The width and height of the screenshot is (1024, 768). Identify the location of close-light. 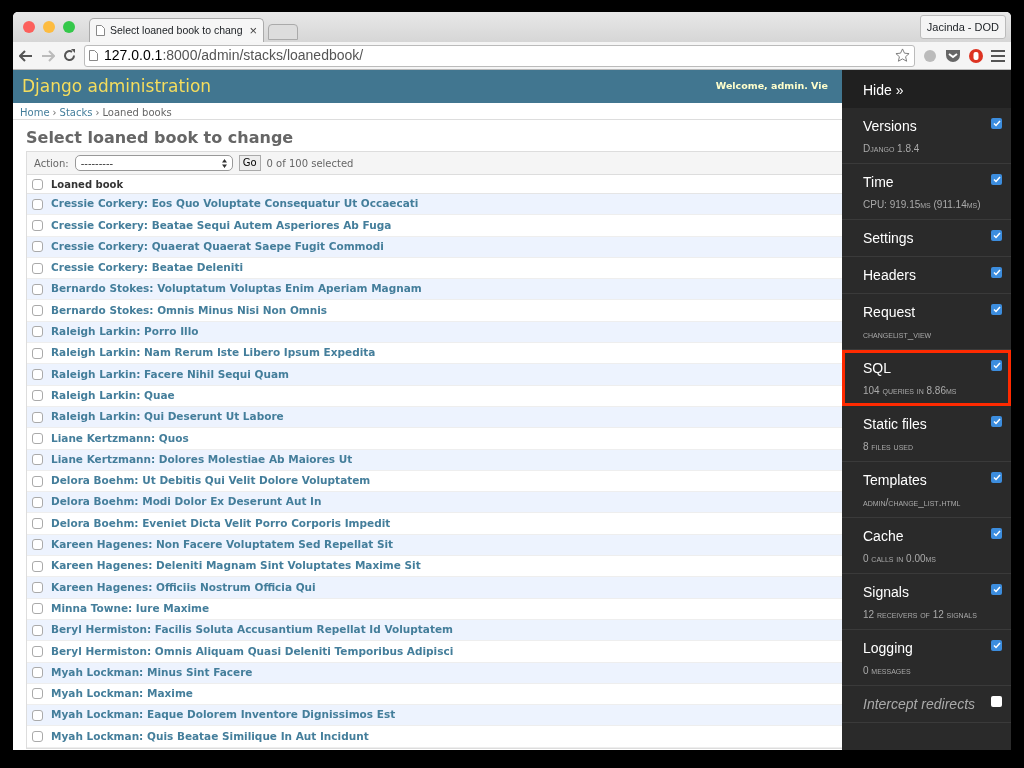
(29, 27).